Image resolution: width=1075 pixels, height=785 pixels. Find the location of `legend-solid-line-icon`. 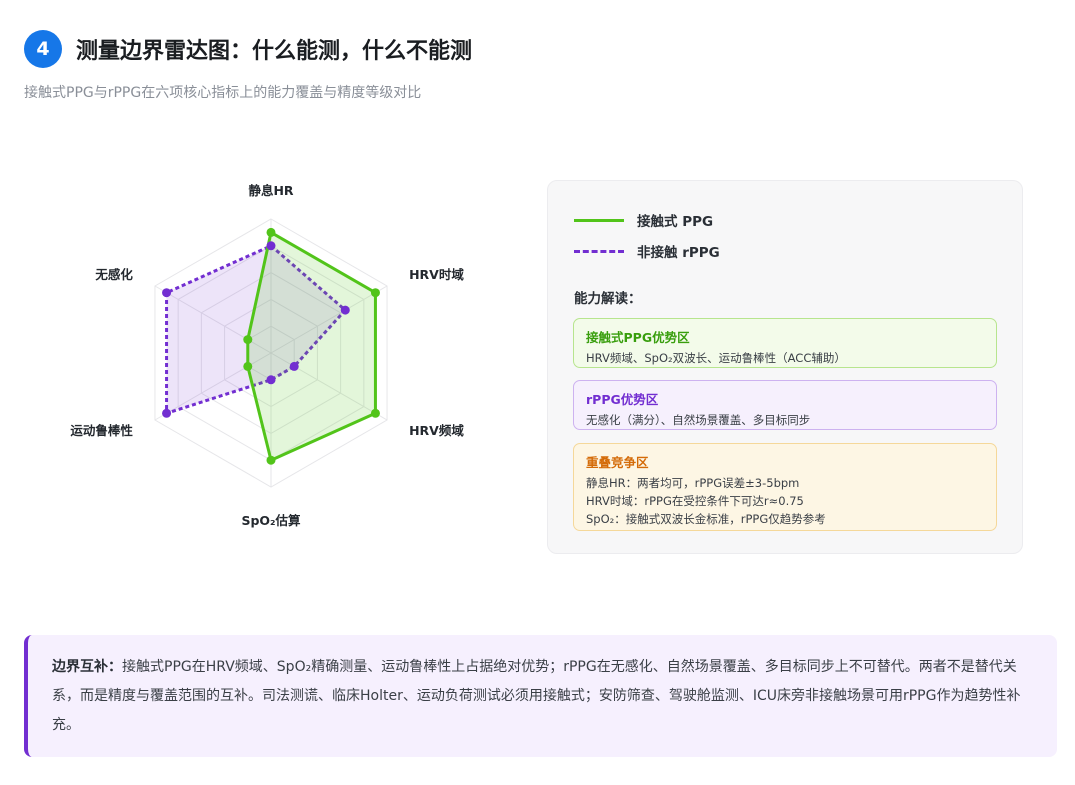

legend-solid-line-icon is located at coordinates (599, 220).